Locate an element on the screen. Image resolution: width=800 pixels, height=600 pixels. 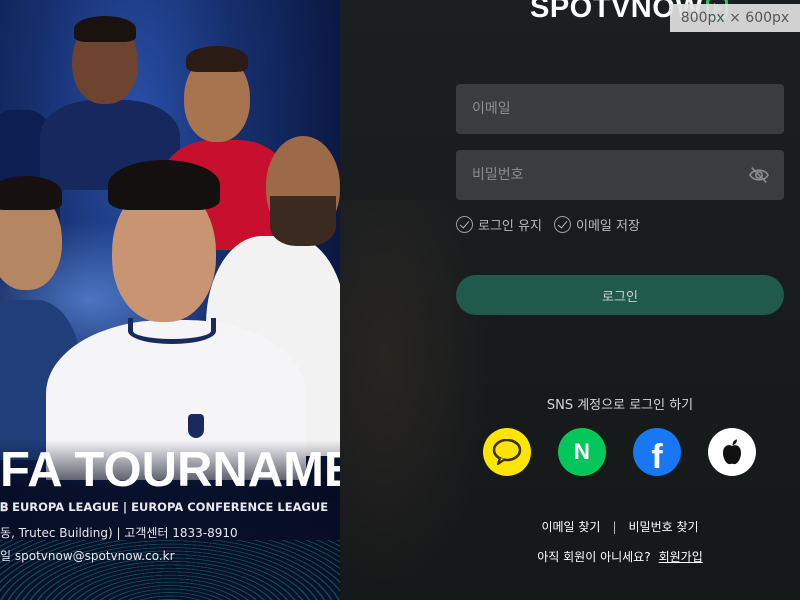
kakao-speech-bubble-icon is located at coordinates (507, 452).